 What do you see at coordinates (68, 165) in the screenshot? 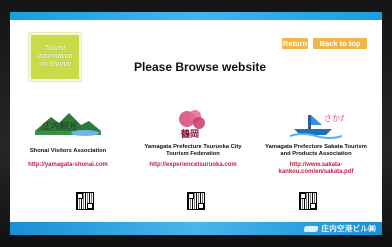
I see `org-website-link: http://yamagata-shonai.com` at bounding box center [68, 165].